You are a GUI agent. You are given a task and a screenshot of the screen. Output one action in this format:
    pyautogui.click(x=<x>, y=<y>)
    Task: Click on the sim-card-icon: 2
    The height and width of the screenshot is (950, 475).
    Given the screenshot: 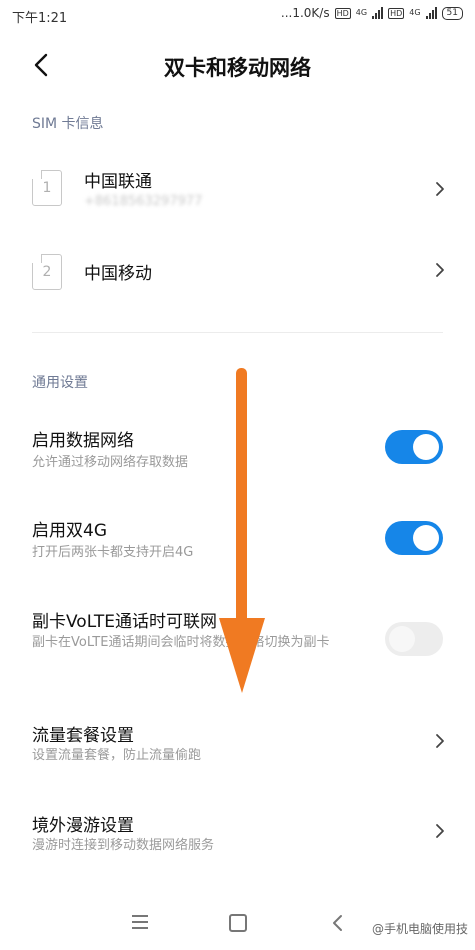 What is the action you would take?
    pyautogui.click(x=47, y=272)
    